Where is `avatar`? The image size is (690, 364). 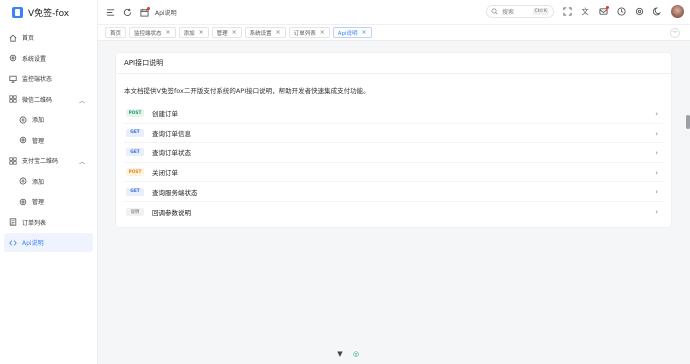 avatar is located at coordinates (677, 11).